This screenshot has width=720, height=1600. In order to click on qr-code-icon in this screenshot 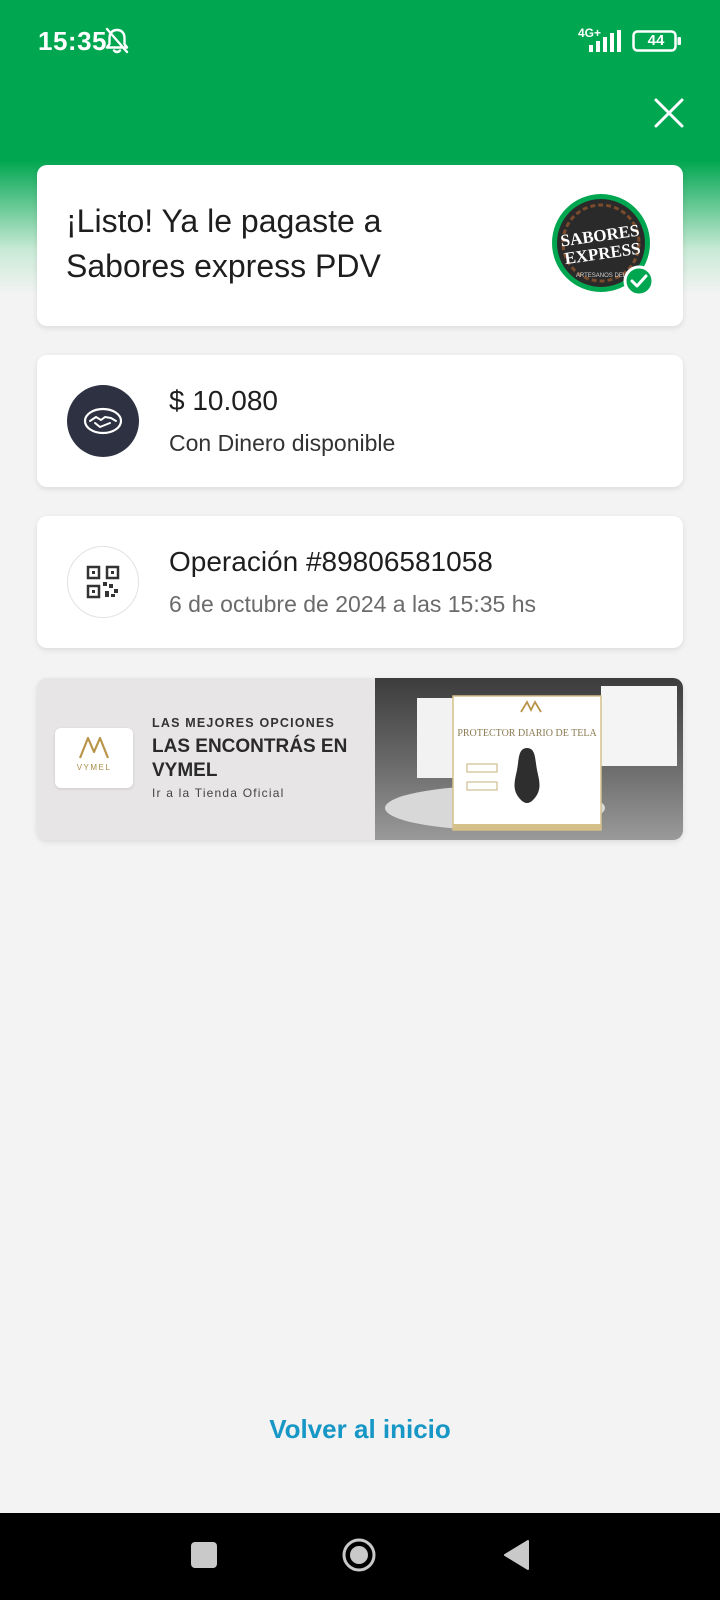, I will do `click(103, 582)`.